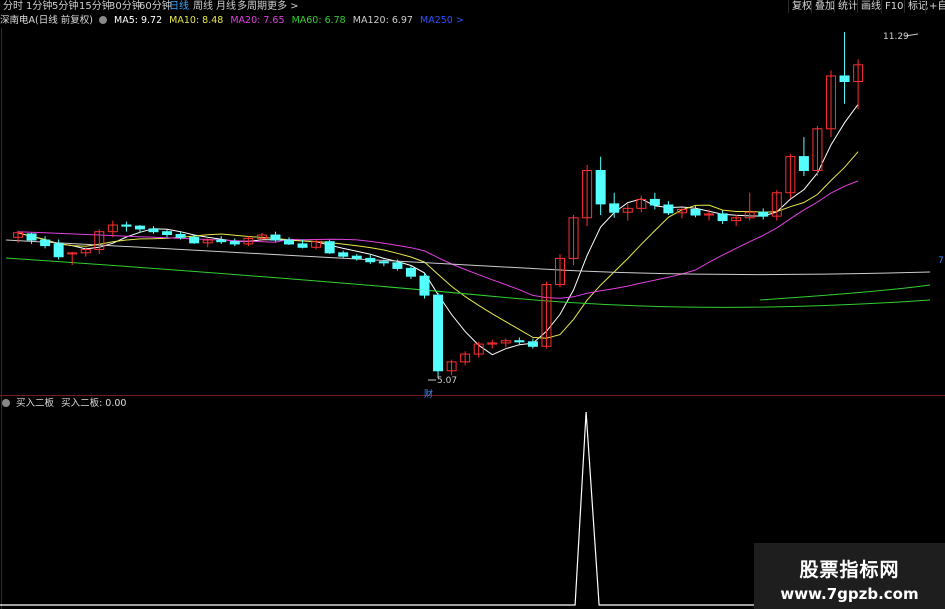  Describe the element at coordinates (468, 257) in the screenshot. I see `ma120-line` at that location.